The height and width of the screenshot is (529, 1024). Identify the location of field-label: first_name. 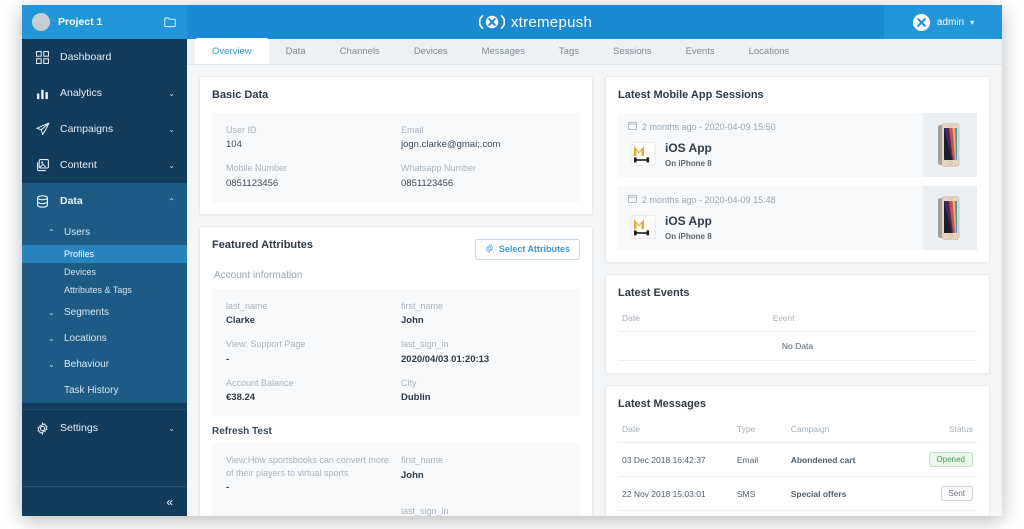
(422, 305).